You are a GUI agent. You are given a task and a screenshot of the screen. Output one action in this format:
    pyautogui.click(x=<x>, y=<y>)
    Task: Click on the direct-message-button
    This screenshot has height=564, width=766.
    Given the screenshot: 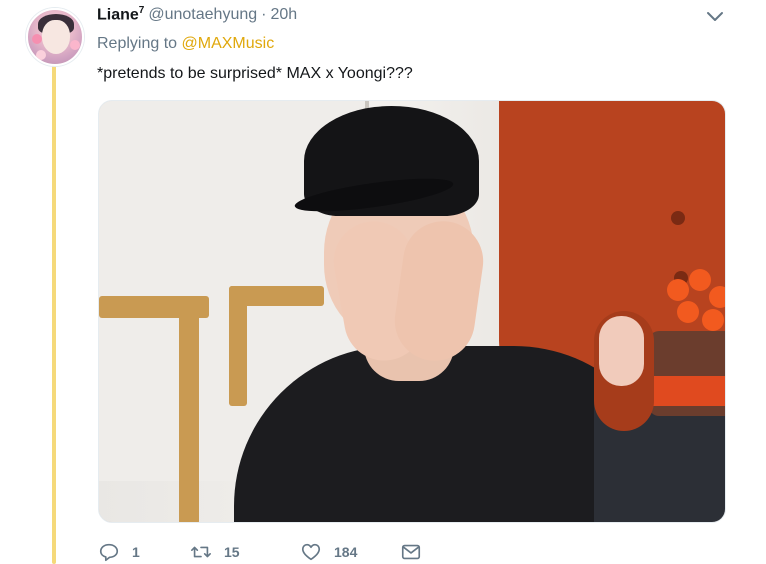 What is the action you would take?
    pyautogui.click(x=411, y=552)
    